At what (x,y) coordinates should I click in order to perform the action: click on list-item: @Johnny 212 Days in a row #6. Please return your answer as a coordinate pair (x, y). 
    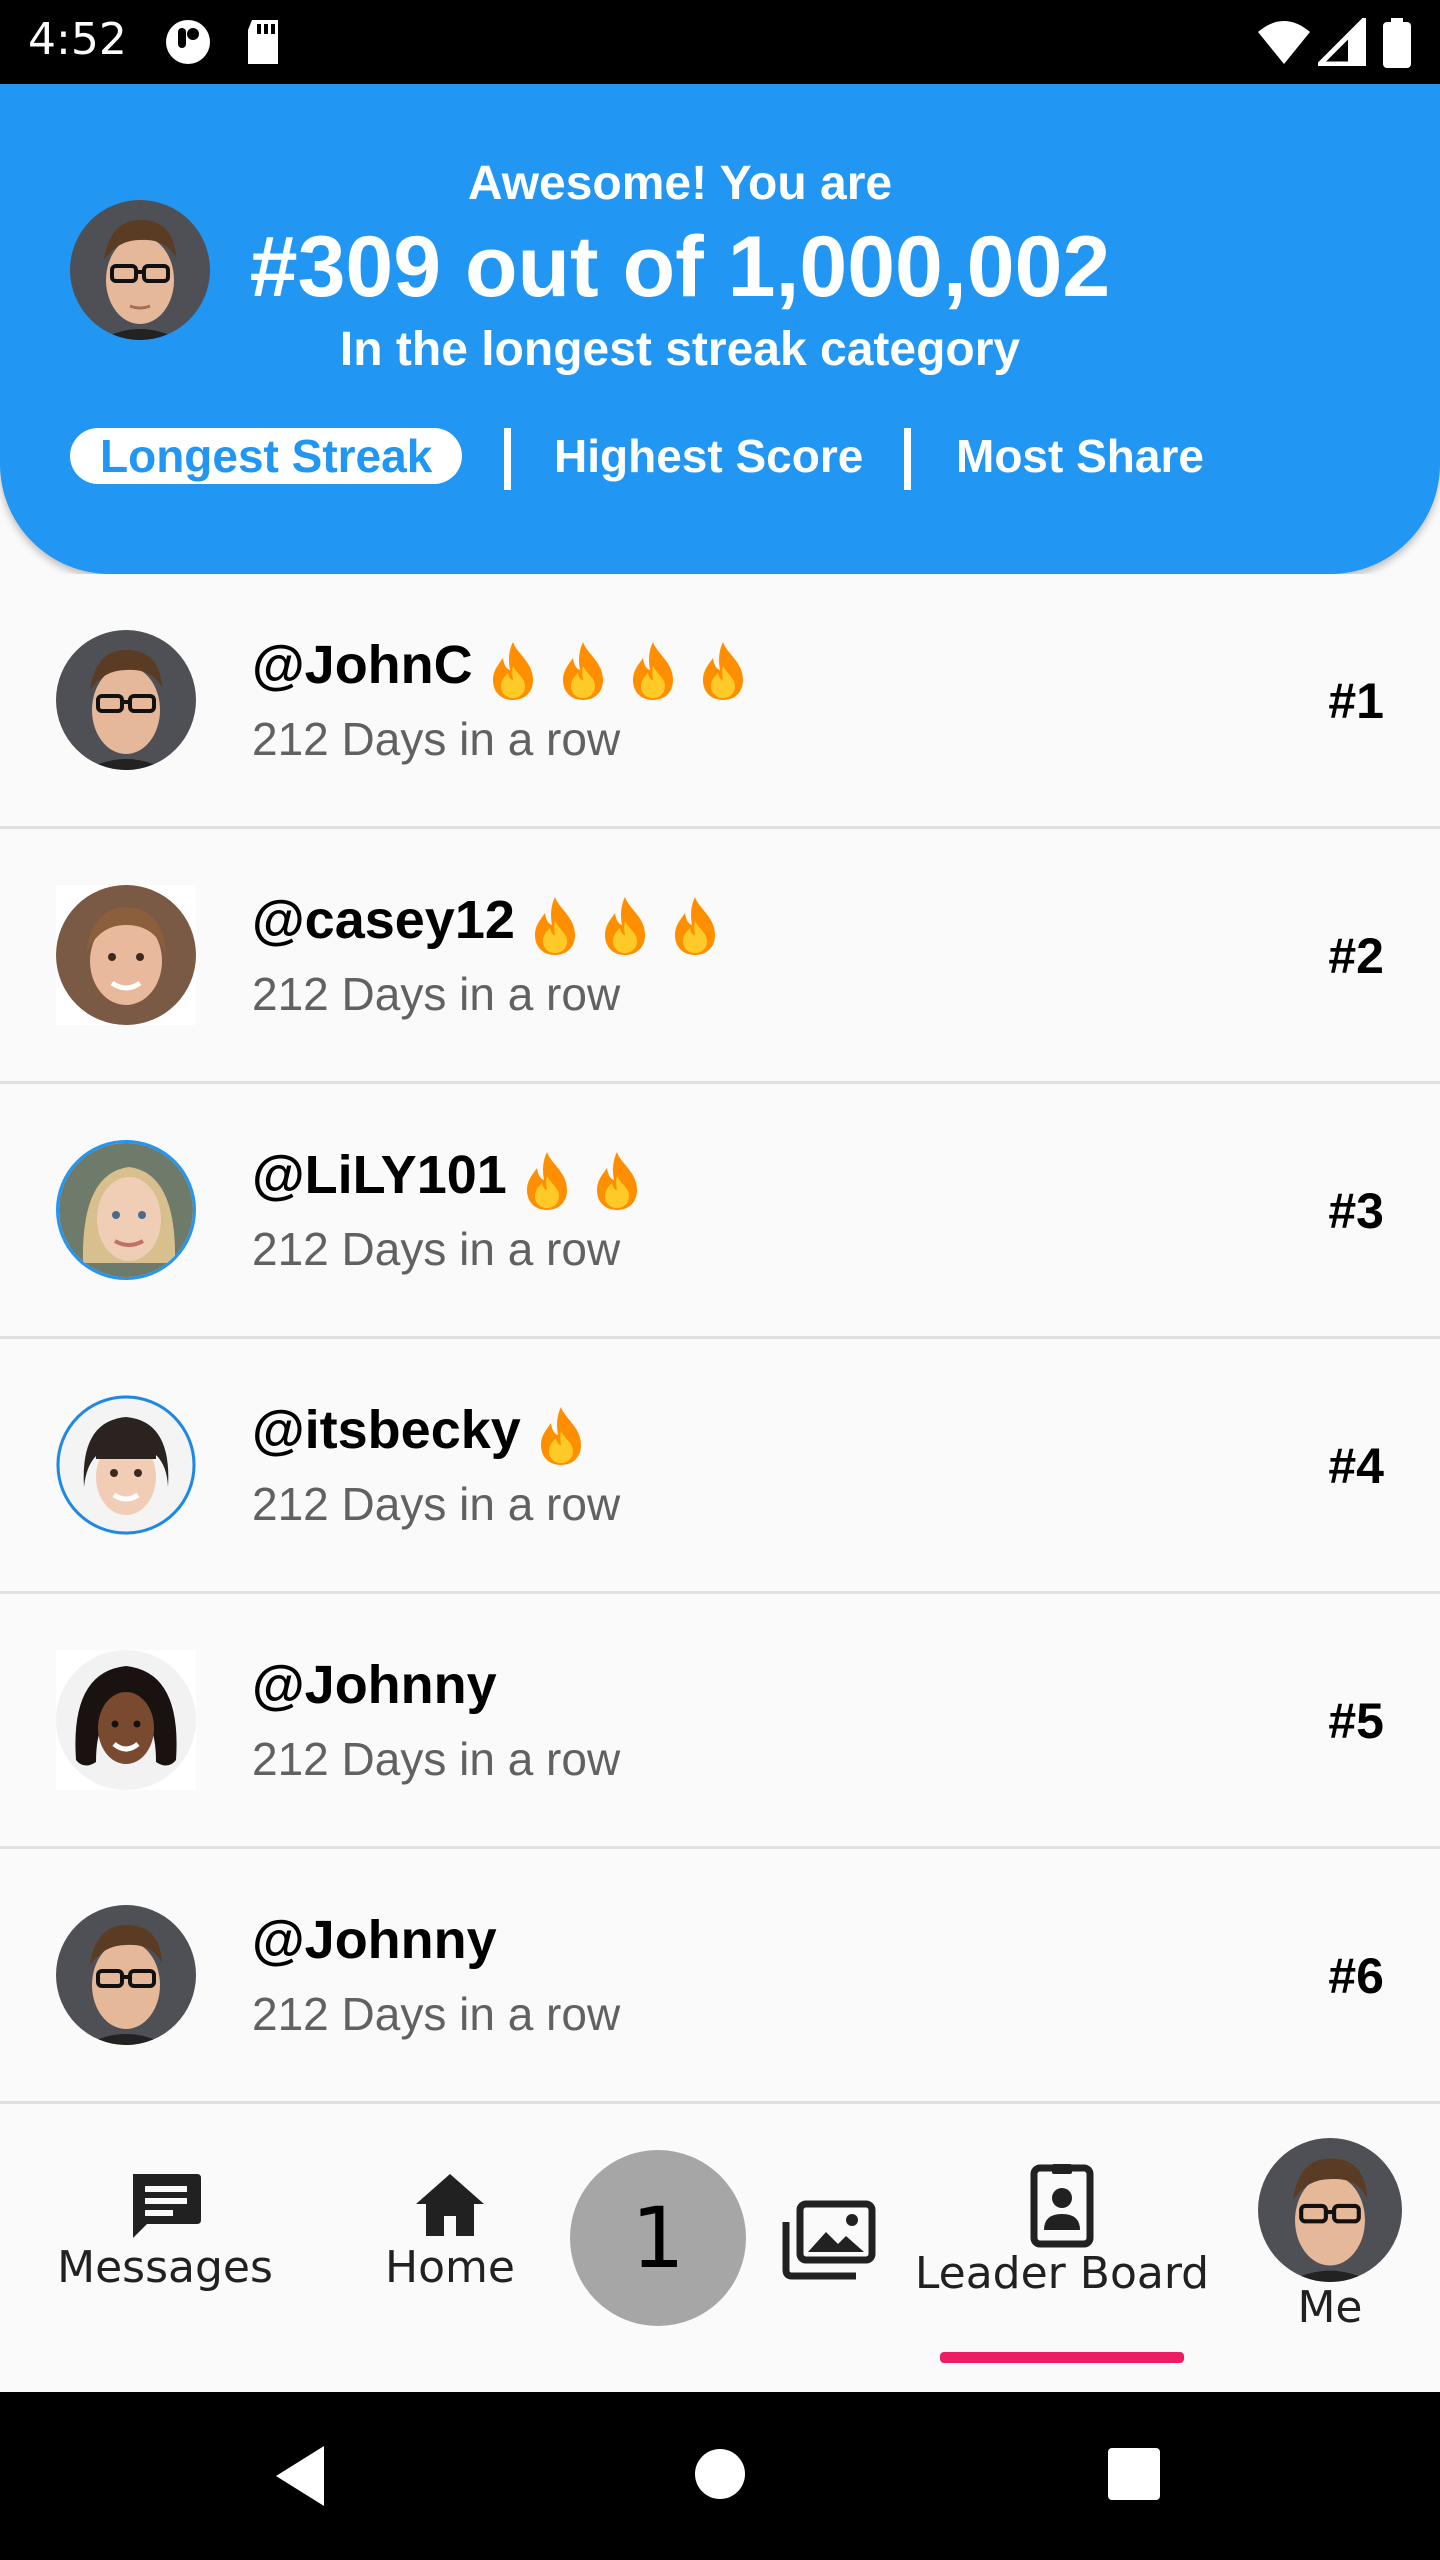
    Looking at the image, I should click on (720, 1976).